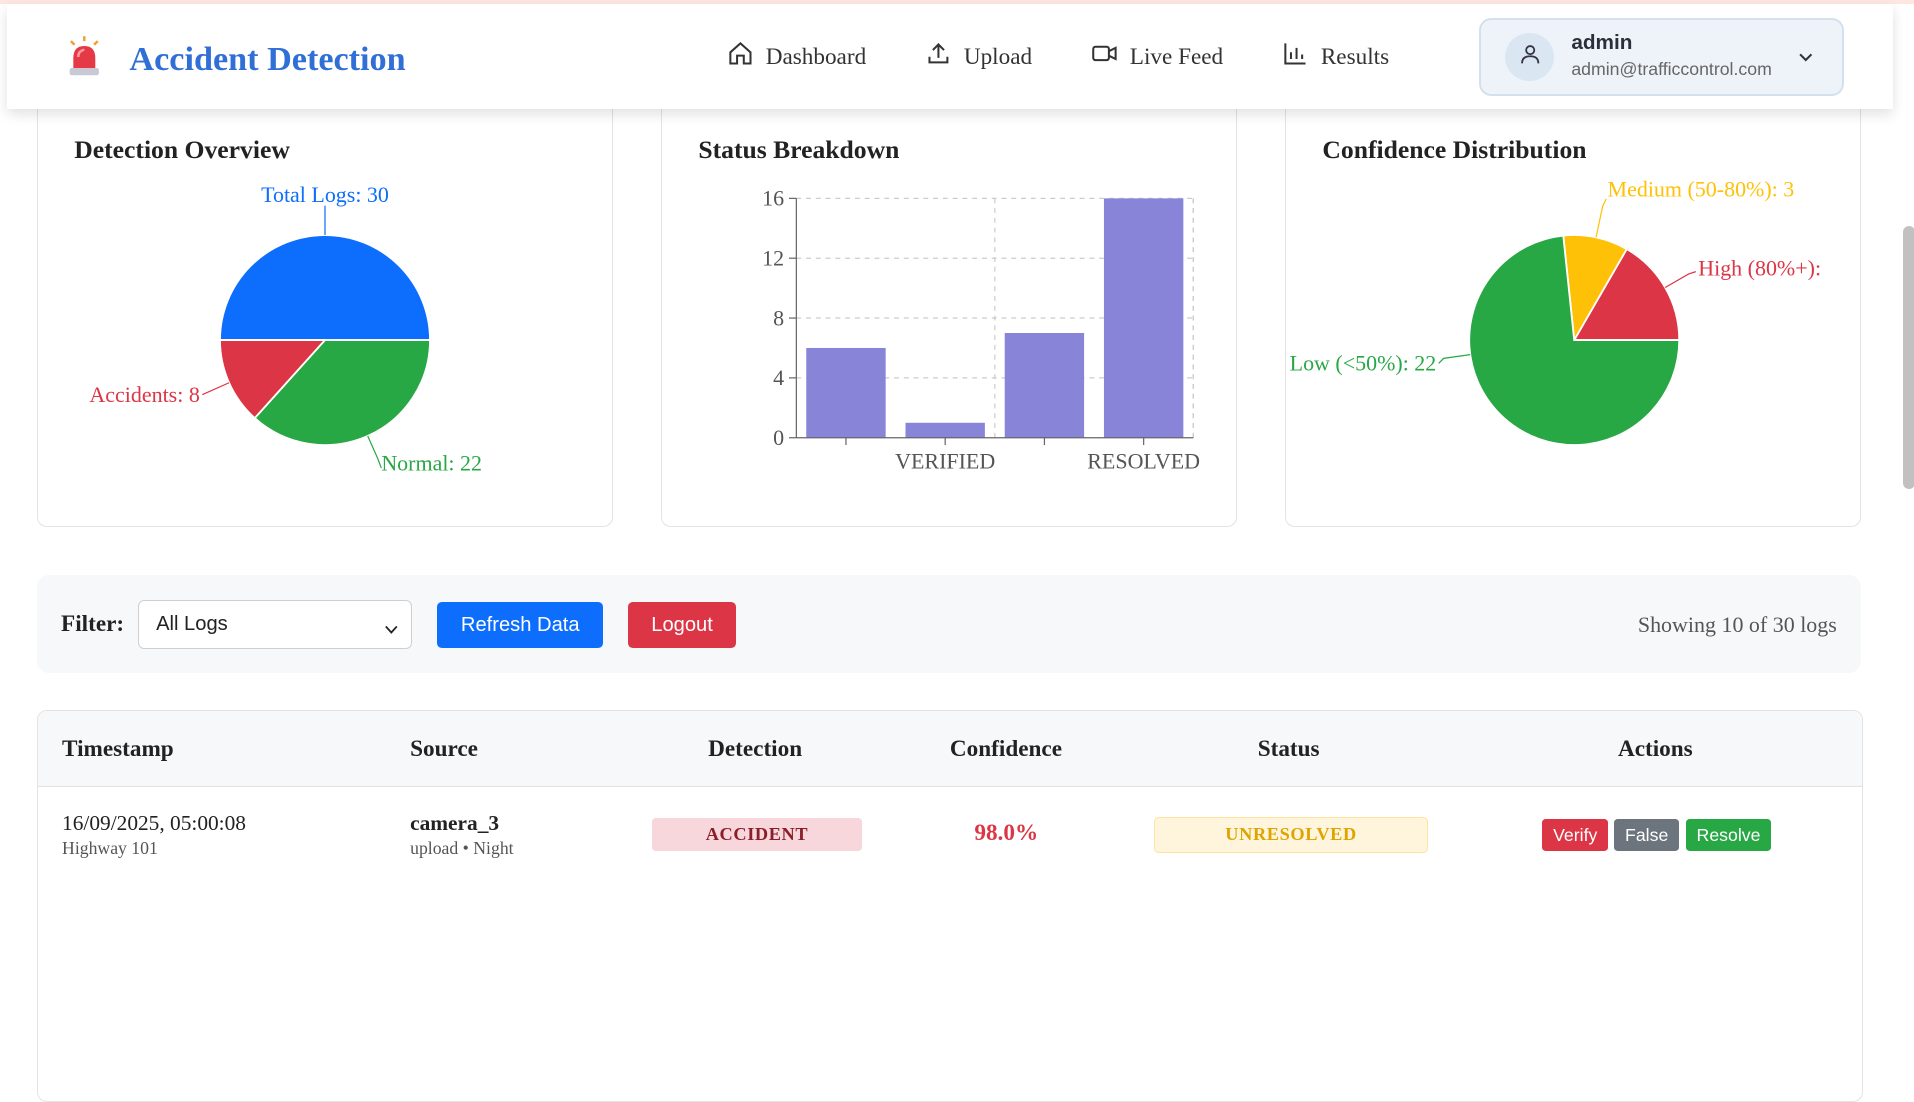 Image resolution: width=1914 pixels, height=1102 pixels. What do you see at coordinates (84, 60) in the screenshot?
I see `alarm-siren-icon` at bounding box center [84, 60].